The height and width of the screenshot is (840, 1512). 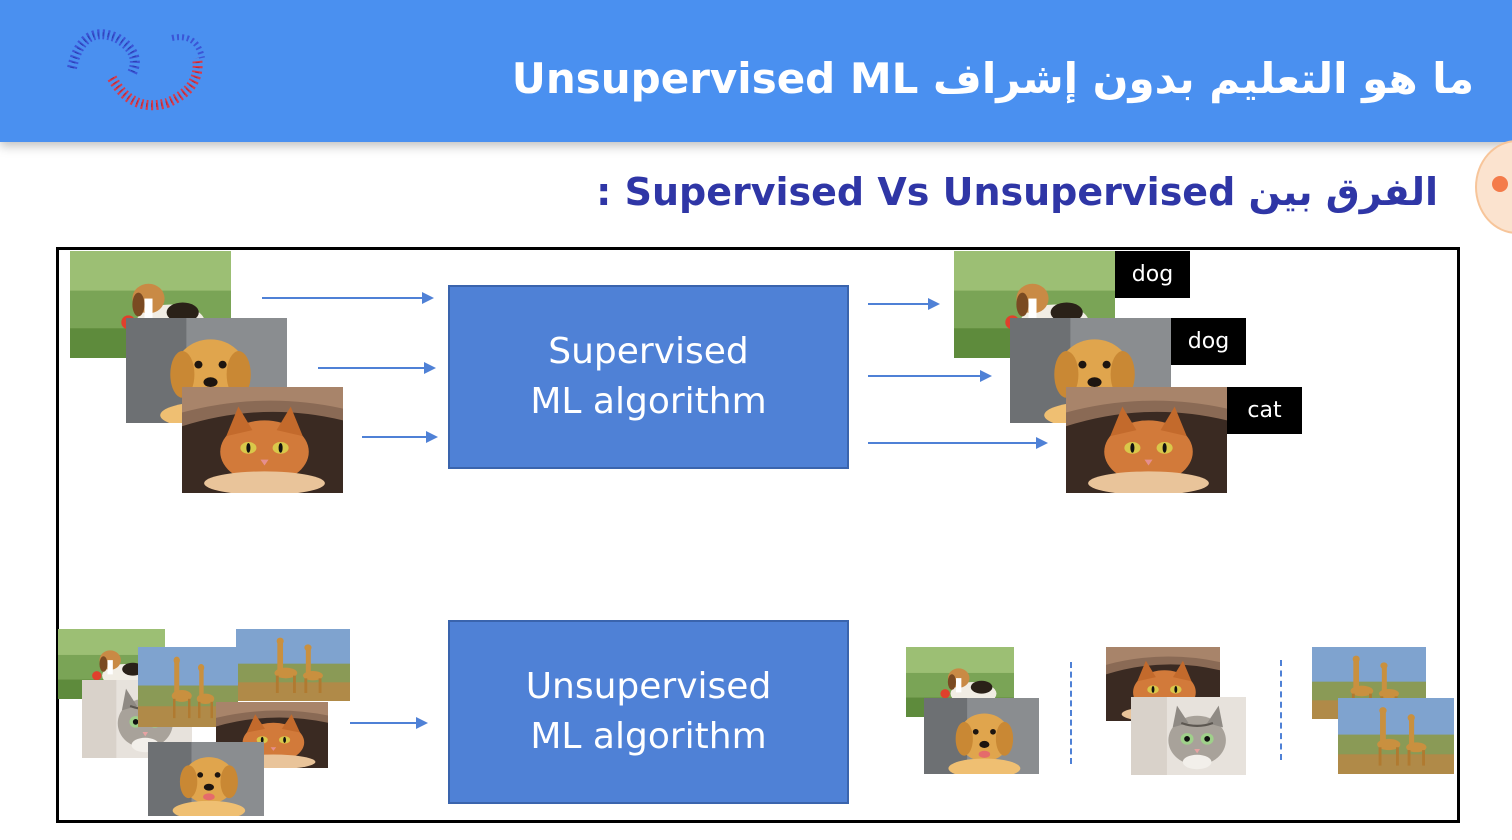 What do you see at coordinates (992, 78) in the screenshot?
I see `page-title: ما هو التعليم بدون إشراف Unsupervised ML` at bounding box center [992, 78].